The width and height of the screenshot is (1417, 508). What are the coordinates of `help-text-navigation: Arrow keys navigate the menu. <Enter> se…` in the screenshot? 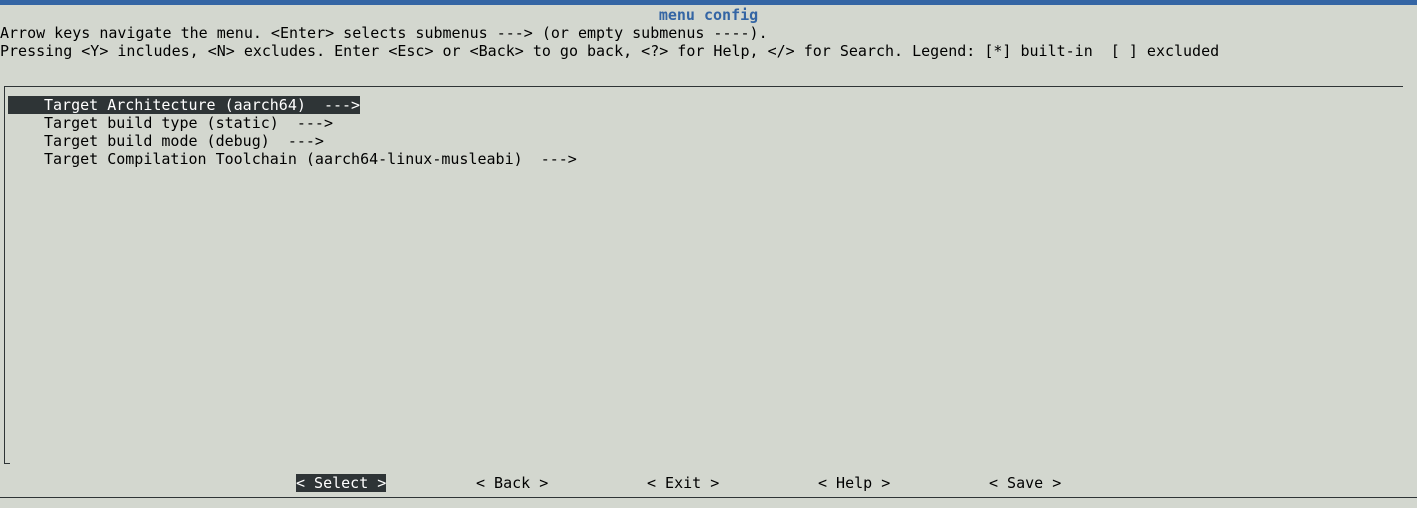 It's located at (384, 33).